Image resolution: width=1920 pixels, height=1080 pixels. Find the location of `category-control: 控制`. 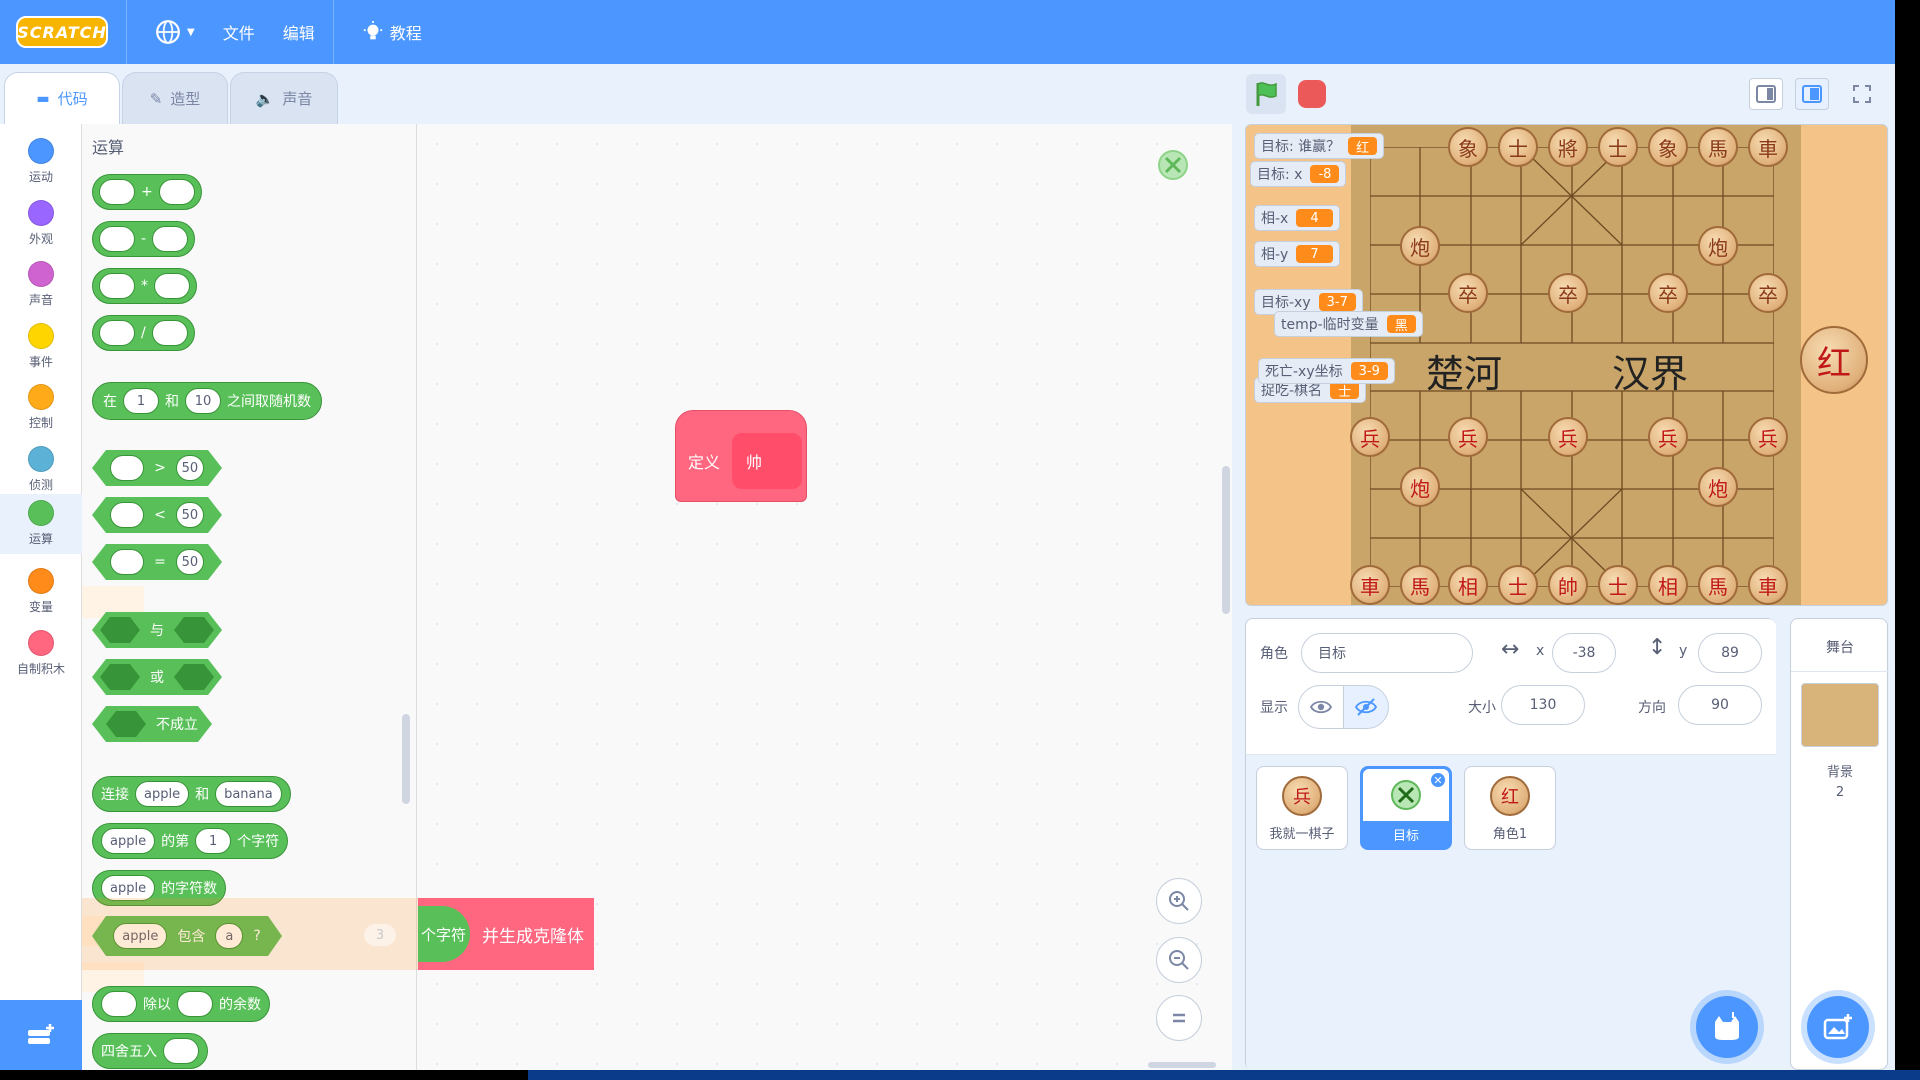

category-control: 控制 is located at coordinates (41, 408).